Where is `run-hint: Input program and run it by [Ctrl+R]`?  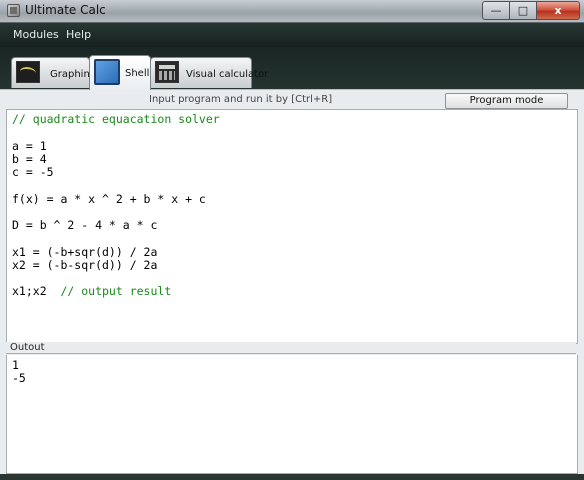
run-hint: Input program and run it by [Ctrl+R] is located at coordinates (241, 99).